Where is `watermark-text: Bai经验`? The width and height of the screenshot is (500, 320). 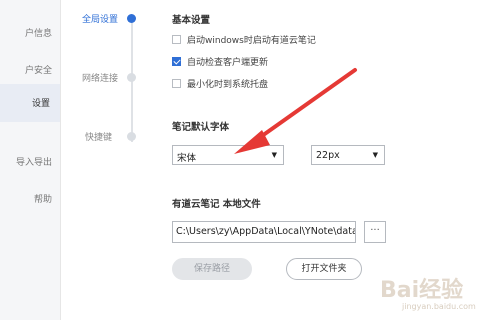 watermark-text: Bai经验 is located at coordinates (422, 290).